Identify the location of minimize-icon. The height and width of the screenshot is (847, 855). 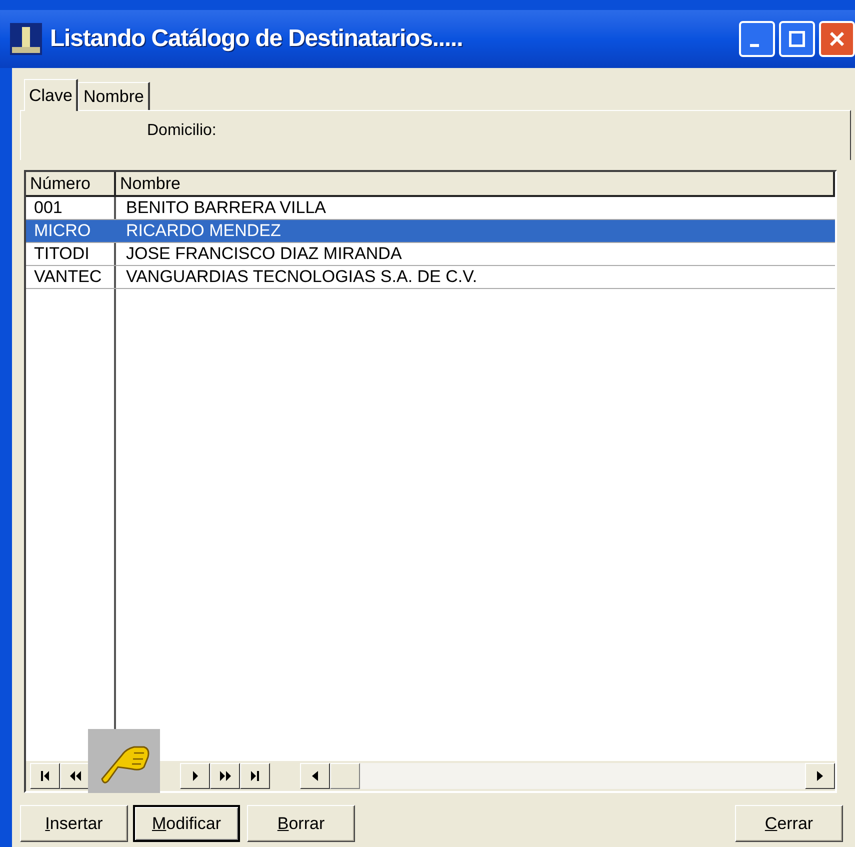
(754, 45).